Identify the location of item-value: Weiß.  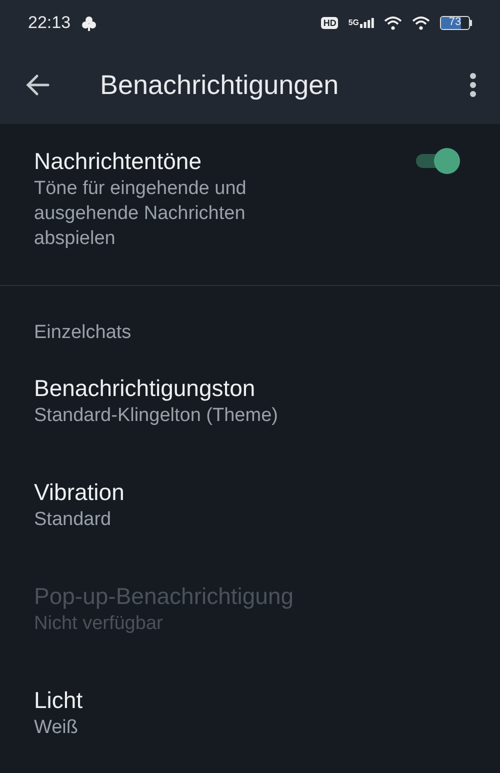
(56, 728).